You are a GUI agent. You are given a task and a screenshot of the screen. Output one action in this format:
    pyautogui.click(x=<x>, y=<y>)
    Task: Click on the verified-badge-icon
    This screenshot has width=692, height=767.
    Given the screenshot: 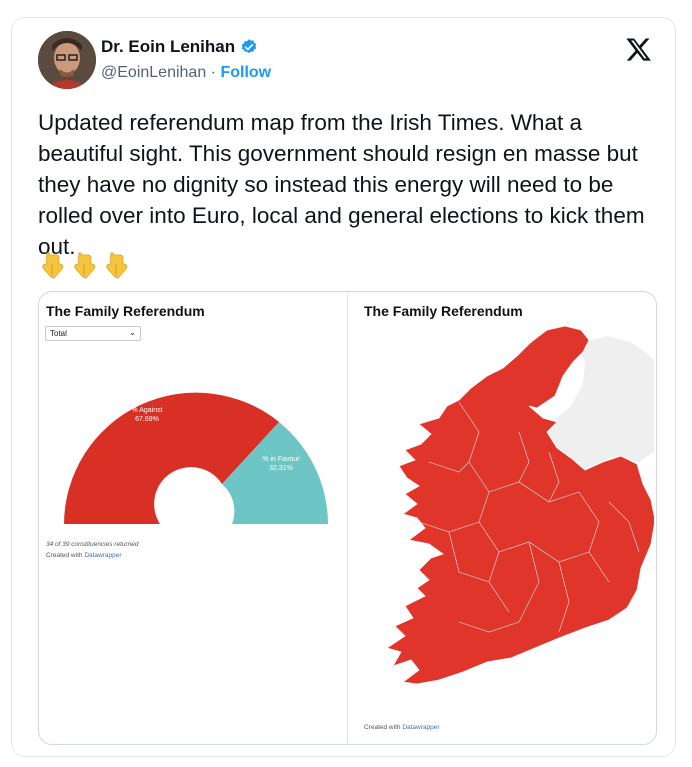 What is the action you would take?
    pyautogui.click(x=249, y=46)
    